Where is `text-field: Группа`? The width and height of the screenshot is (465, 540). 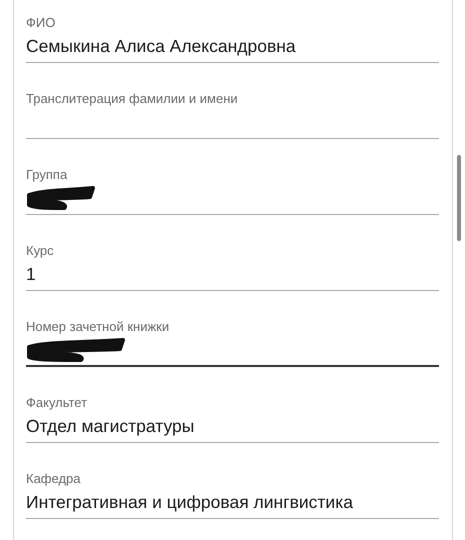
text-field: Группа is located at coordinates (232, 191).